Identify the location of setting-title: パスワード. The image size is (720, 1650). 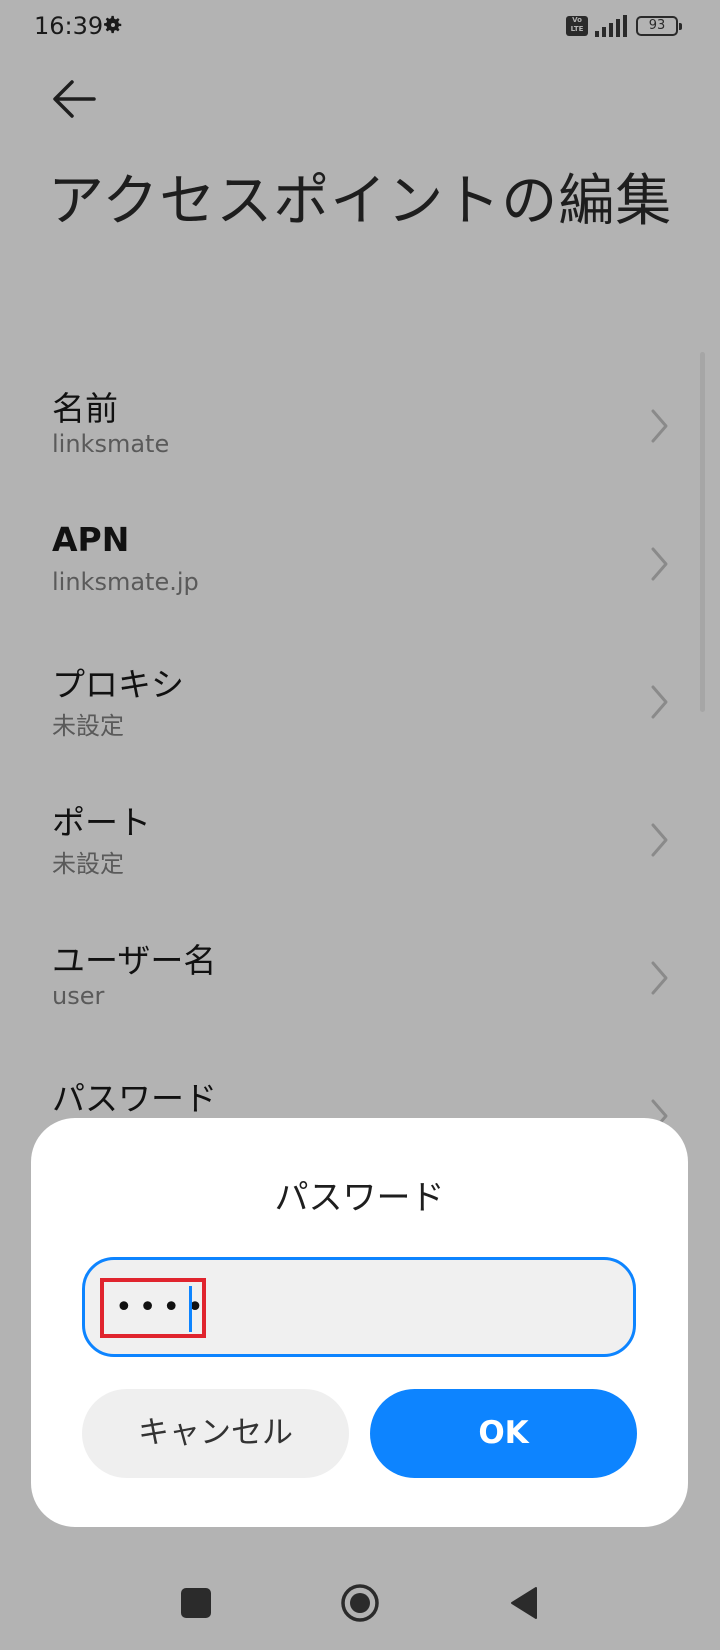
(134, 1098).